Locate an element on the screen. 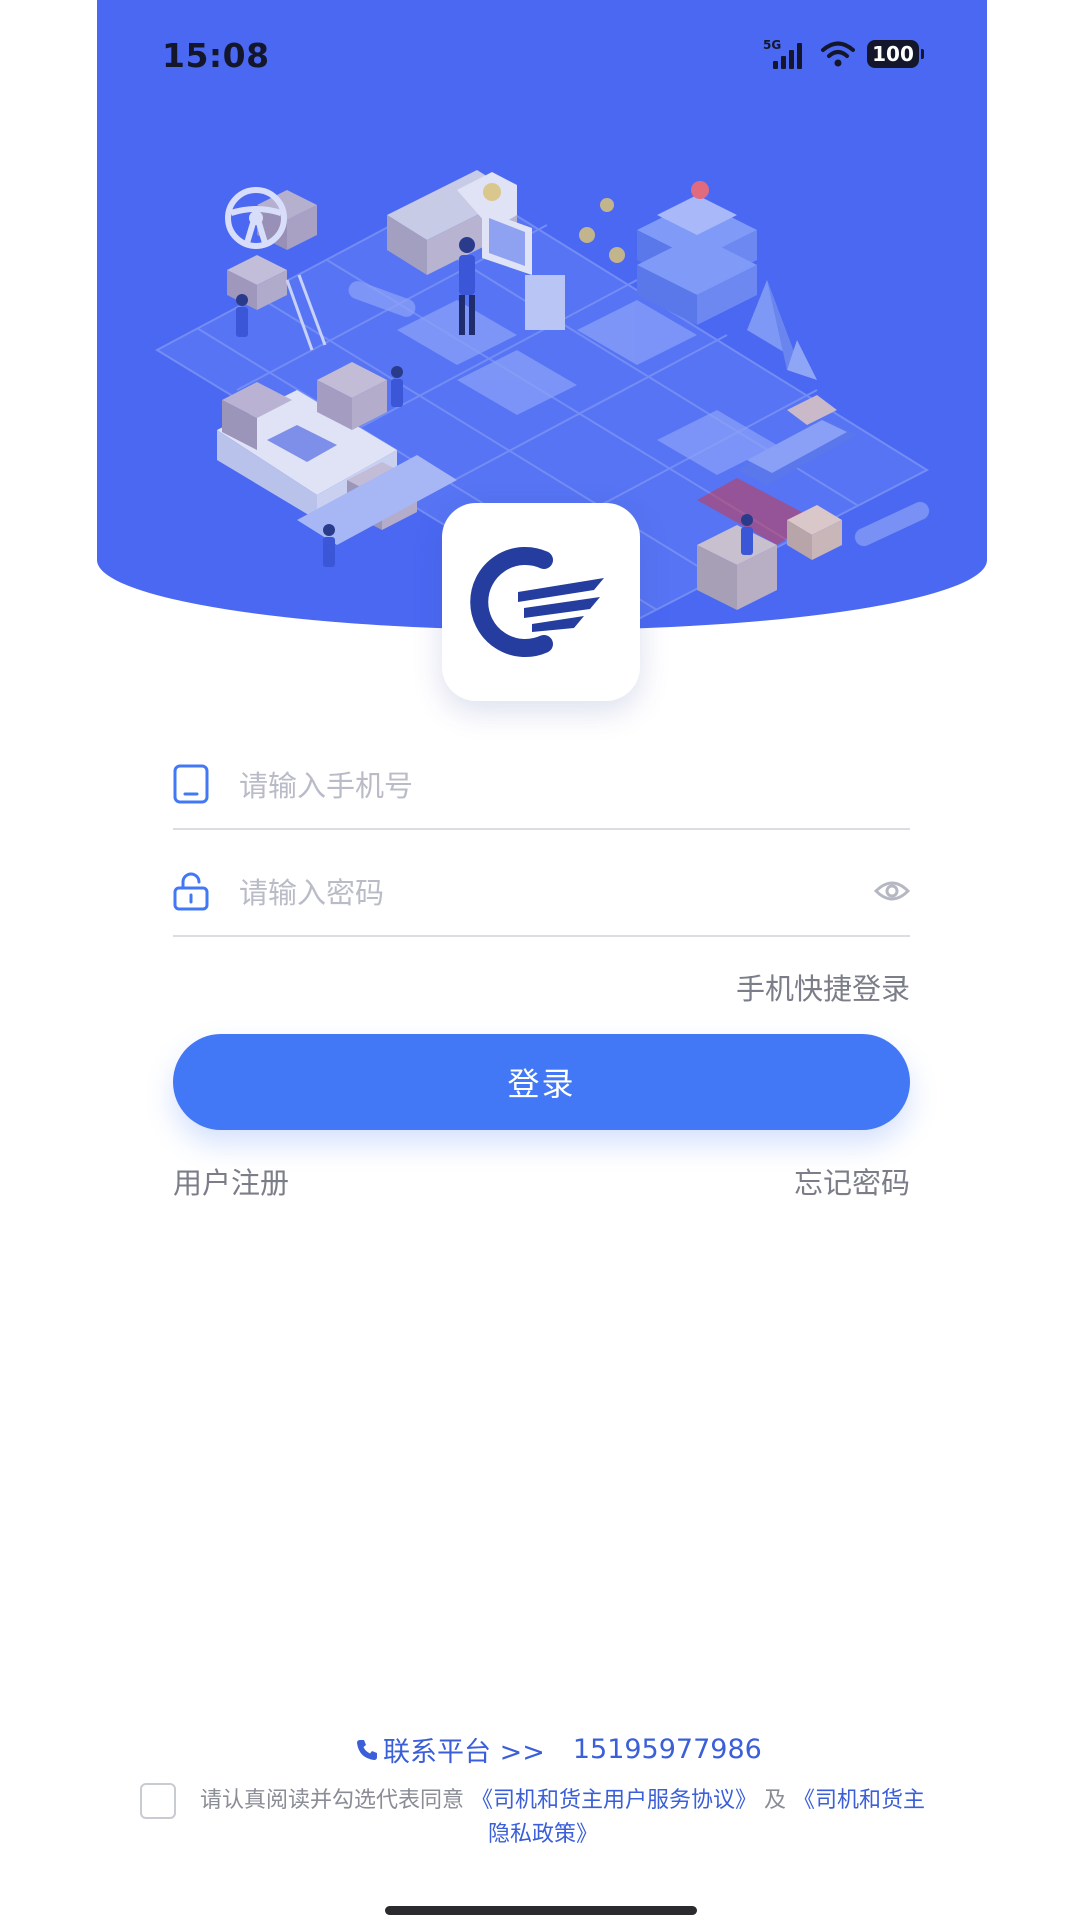  privacy-policy-link-end: 隐私政策》 is located at coordinates (543, 1834).